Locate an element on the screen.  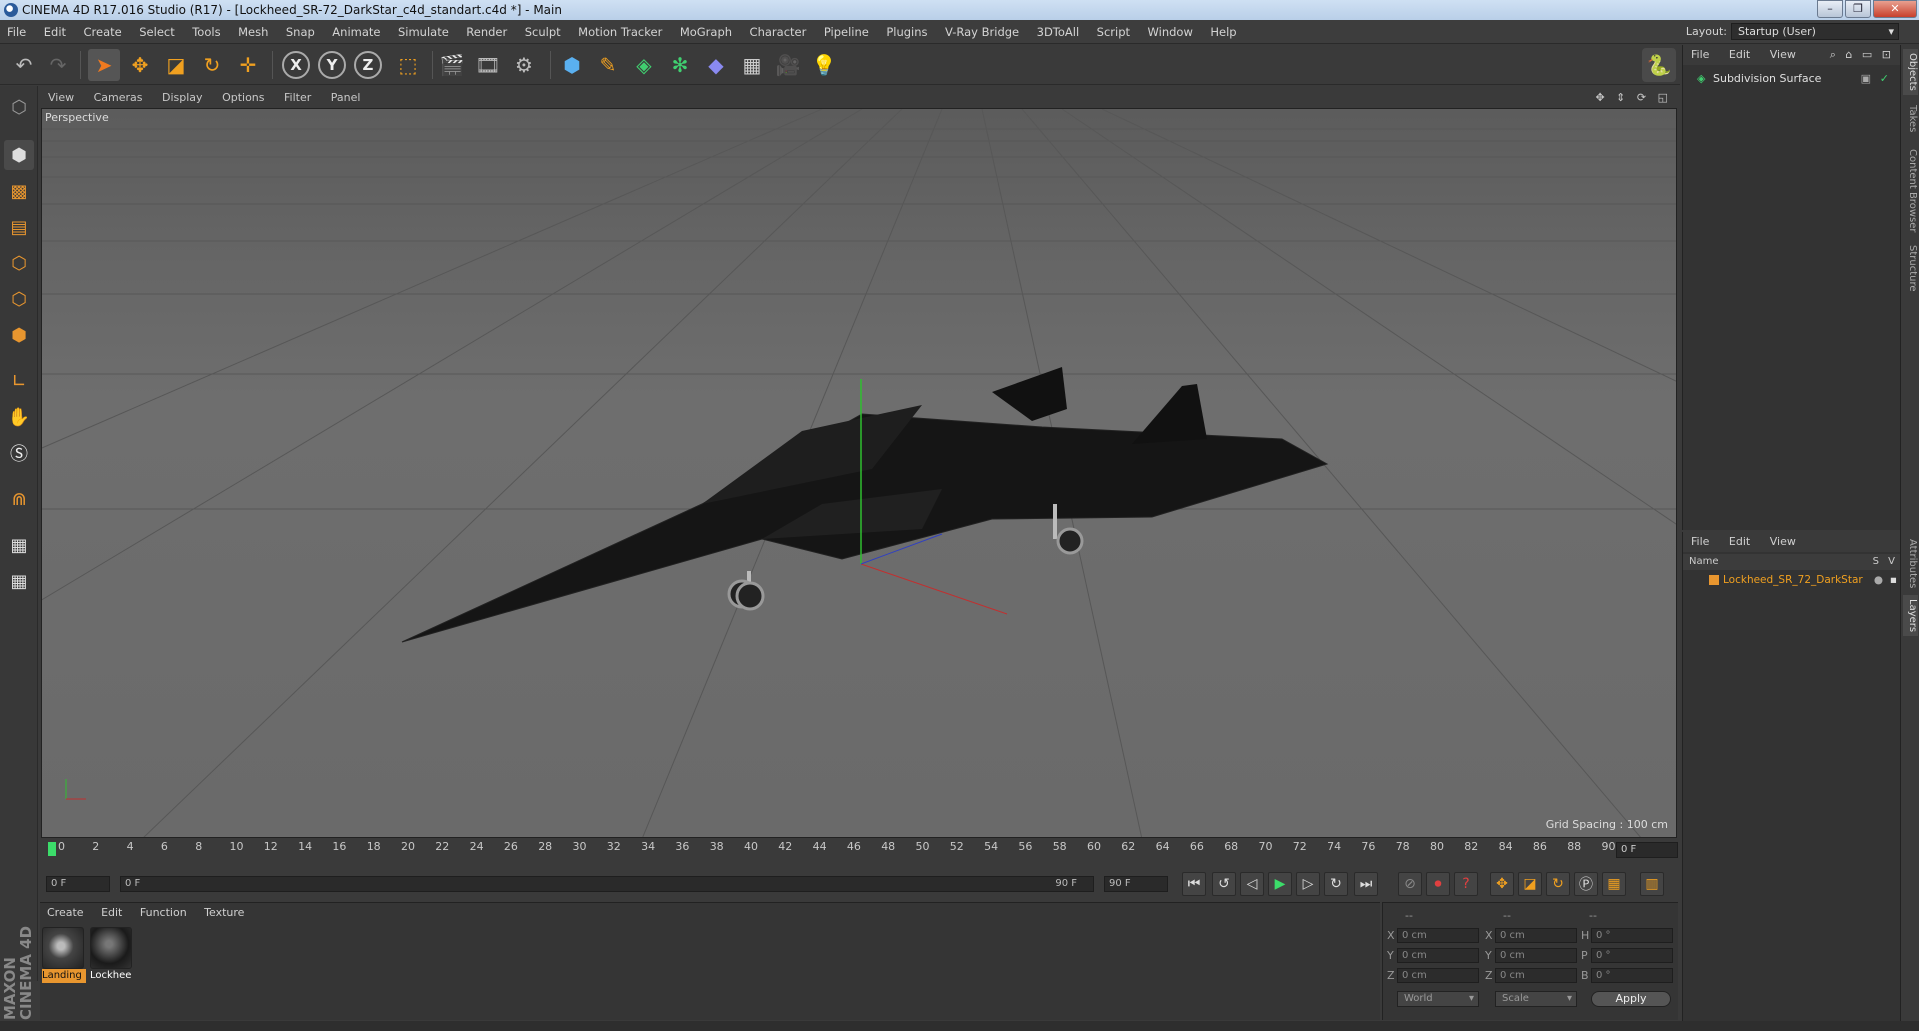
menu-motion-tracker: Motion Tracker is located at coordinates (620, 32).